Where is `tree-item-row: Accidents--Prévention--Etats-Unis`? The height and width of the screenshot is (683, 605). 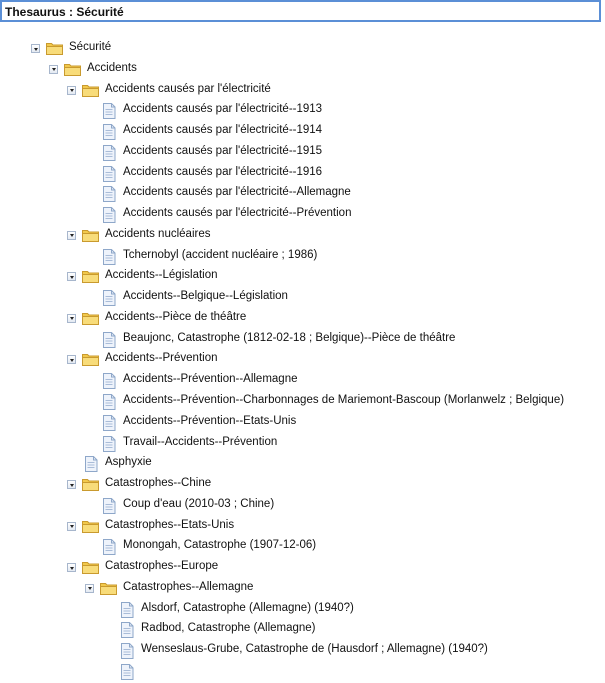
tree-item-row: Accidents--Prévention--Etats-Unis is located at coordinates (302, 422).